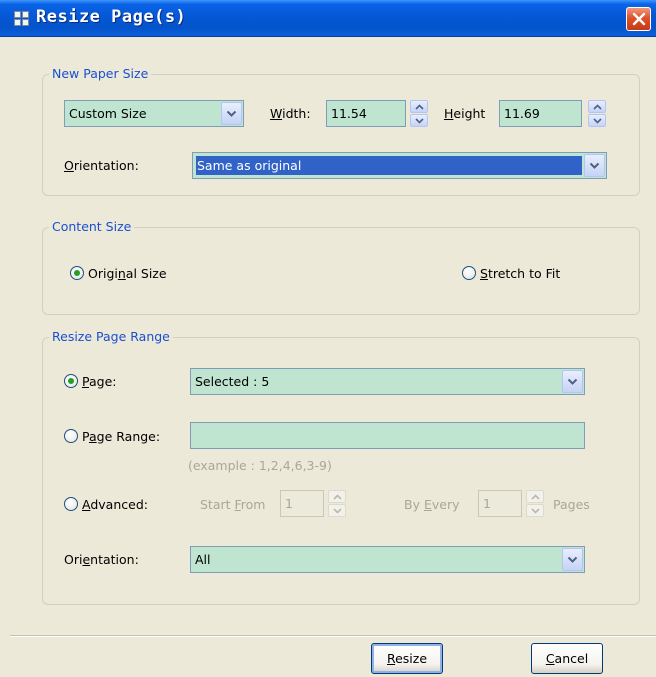 This screenshot has width=656, height=677. Describe the element at coordinates (108, 113) in the screenshot. I see `paper-size-value: Custom Size` at that location.